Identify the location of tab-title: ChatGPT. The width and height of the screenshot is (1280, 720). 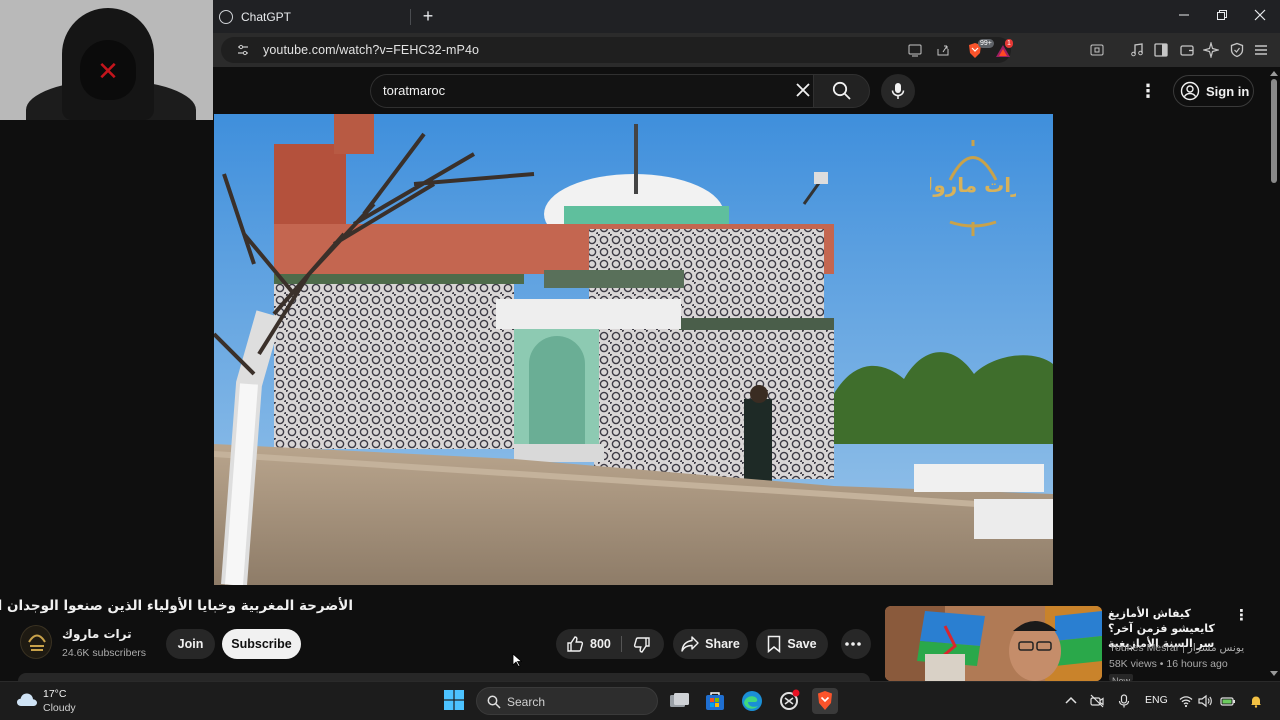
(266, 16).